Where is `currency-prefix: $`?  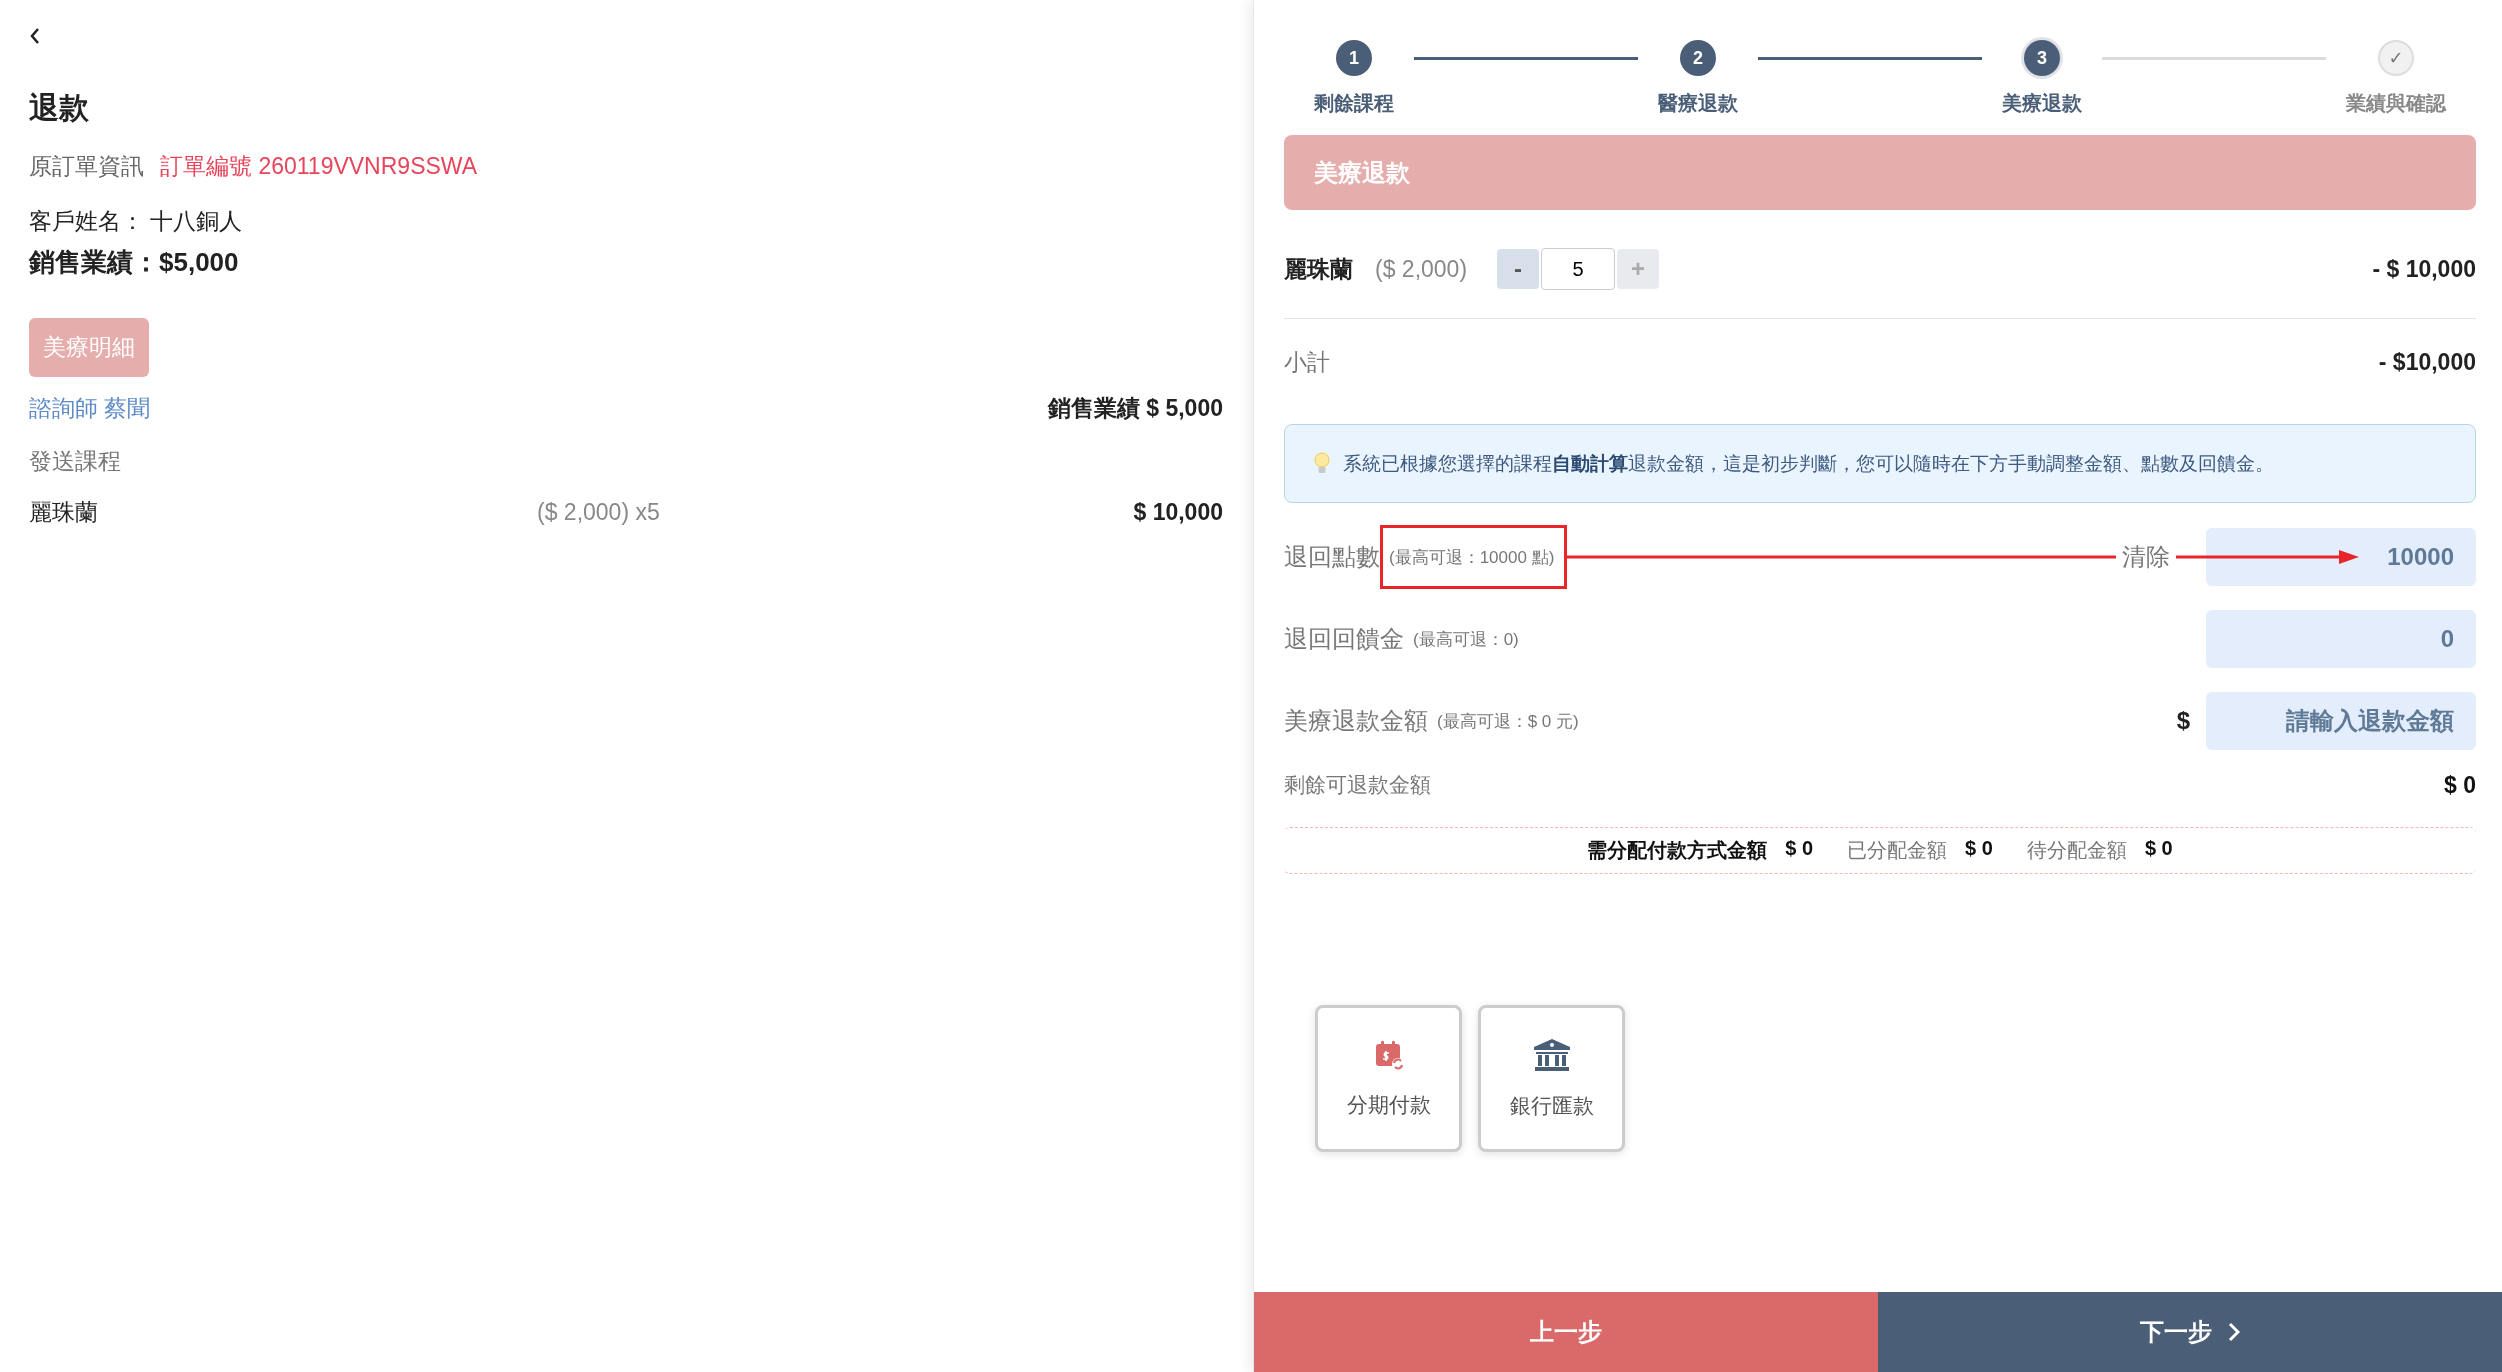
currency-prefix: $ is located at coordinates (2183, 721).